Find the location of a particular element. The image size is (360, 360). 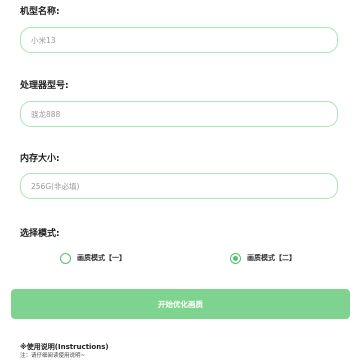

radio-option-label: 画质模式【二】 is located at coordinates (271, 258).